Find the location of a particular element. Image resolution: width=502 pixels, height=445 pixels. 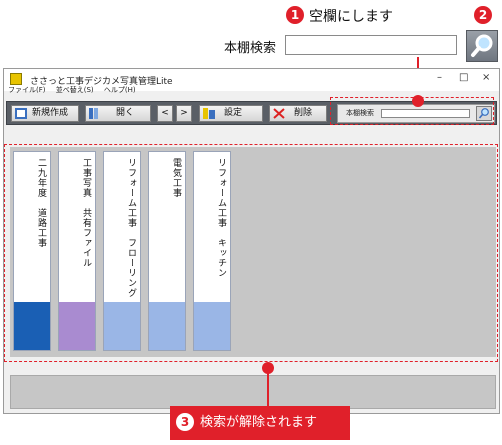

zoom-search-input is located at coordinates (371, 45).